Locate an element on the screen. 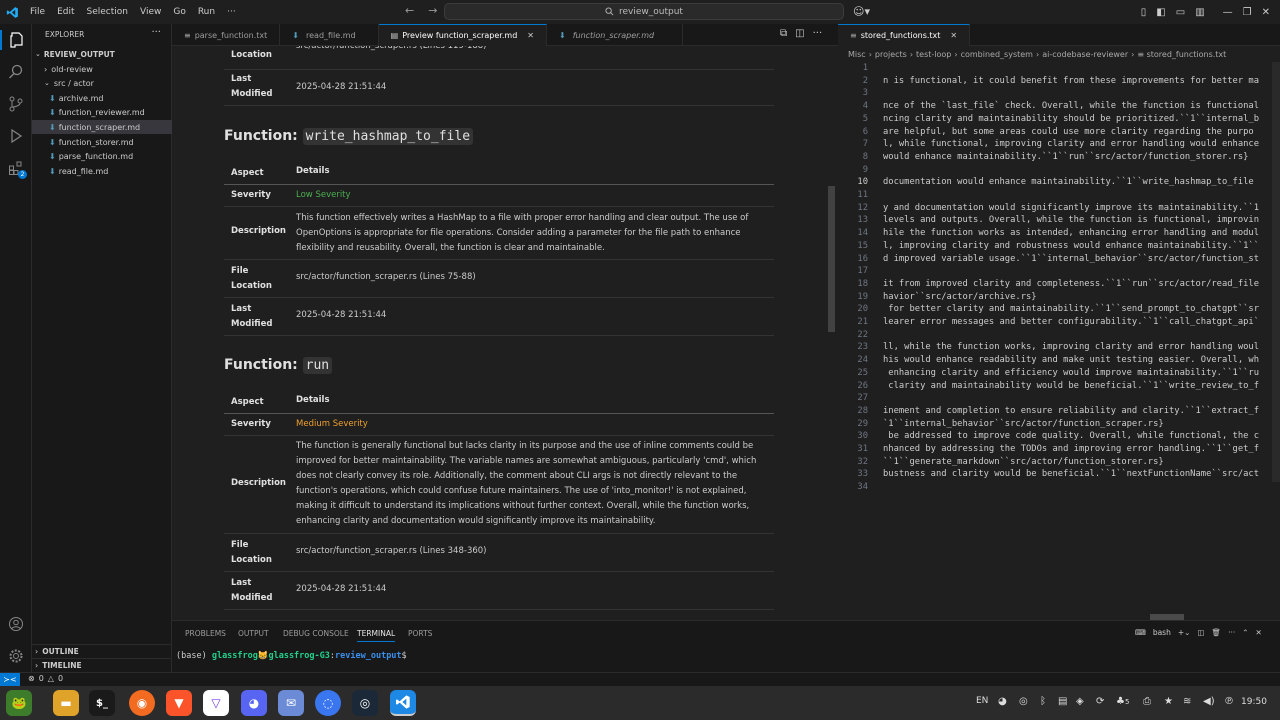  back-arrow-icon: ← is located at coordinates (409, 10).